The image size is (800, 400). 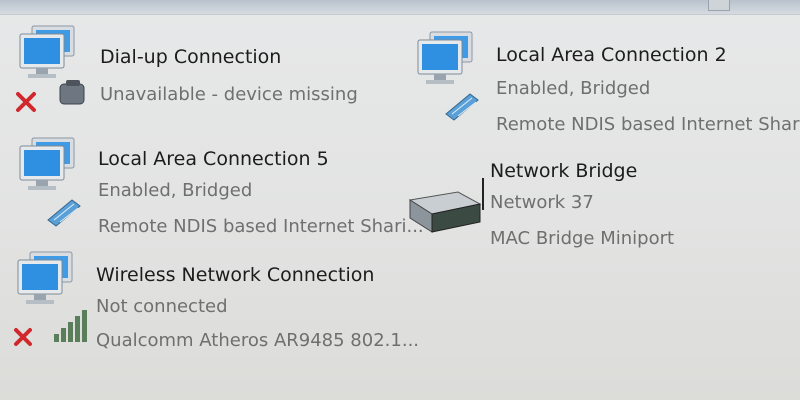 I want to click on connection-status: Unavailable - device missing, so click(x=229, y=94).